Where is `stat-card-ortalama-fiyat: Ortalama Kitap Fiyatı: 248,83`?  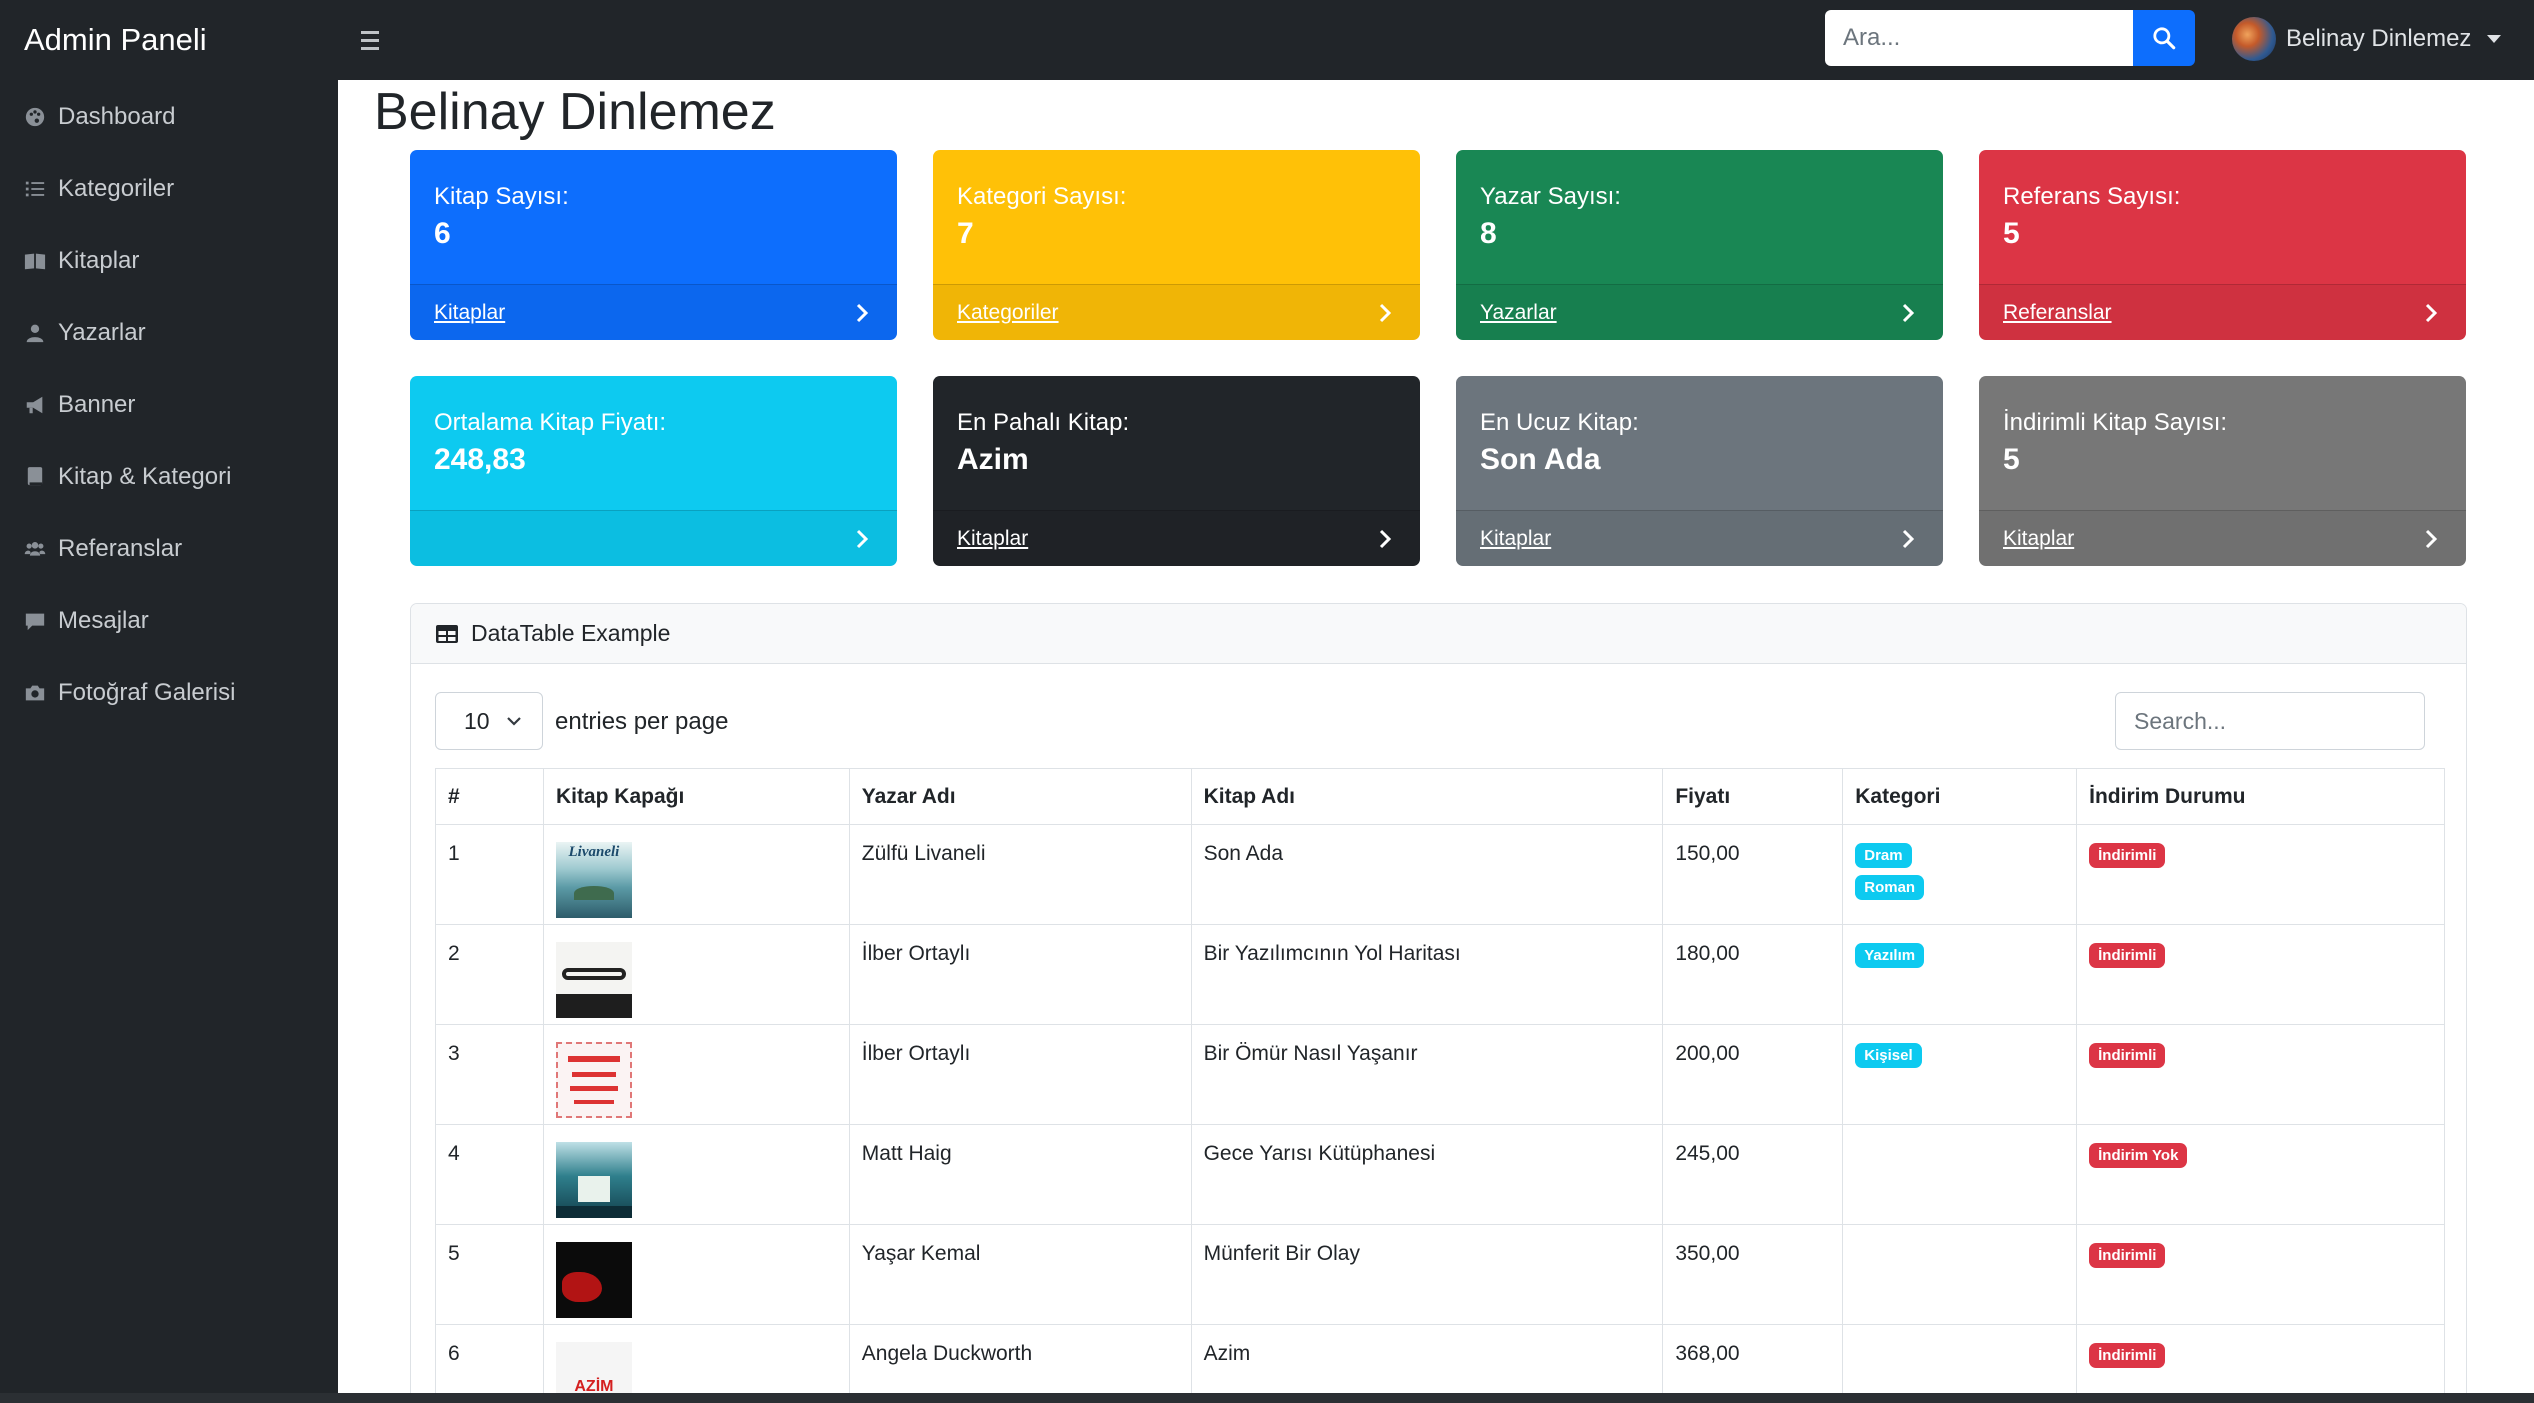
stat-card-ortalama-fiyat: Ortalama Kitap Fiyatı: 248,83 is located at coordinates (653, 471).